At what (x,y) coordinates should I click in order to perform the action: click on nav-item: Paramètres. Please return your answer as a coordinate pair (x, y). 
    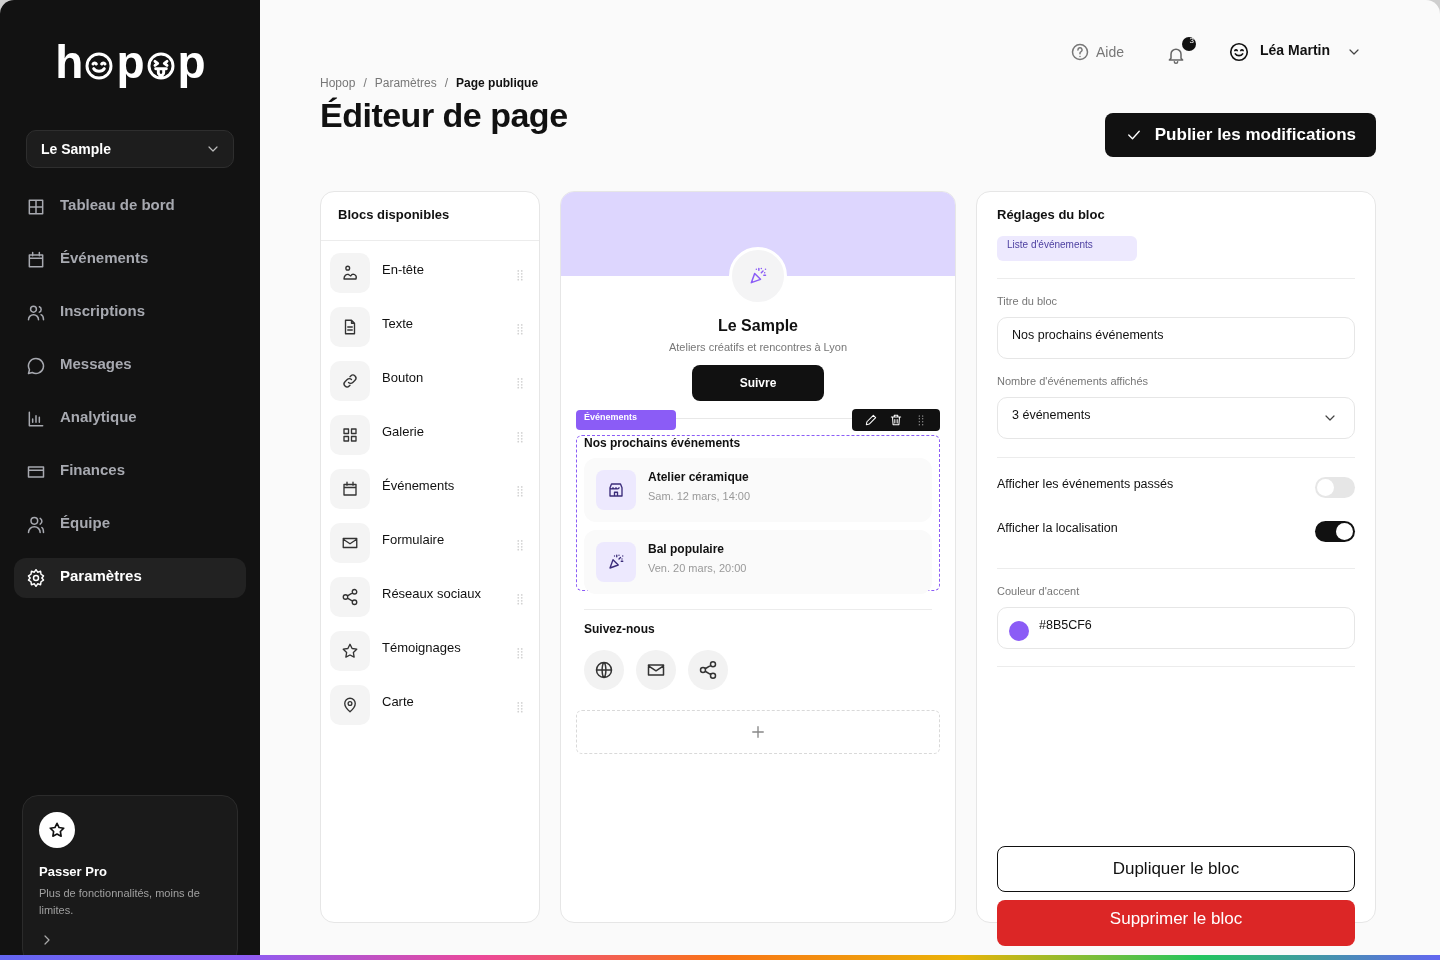
    Looking at the image, I should click on (130, 578).